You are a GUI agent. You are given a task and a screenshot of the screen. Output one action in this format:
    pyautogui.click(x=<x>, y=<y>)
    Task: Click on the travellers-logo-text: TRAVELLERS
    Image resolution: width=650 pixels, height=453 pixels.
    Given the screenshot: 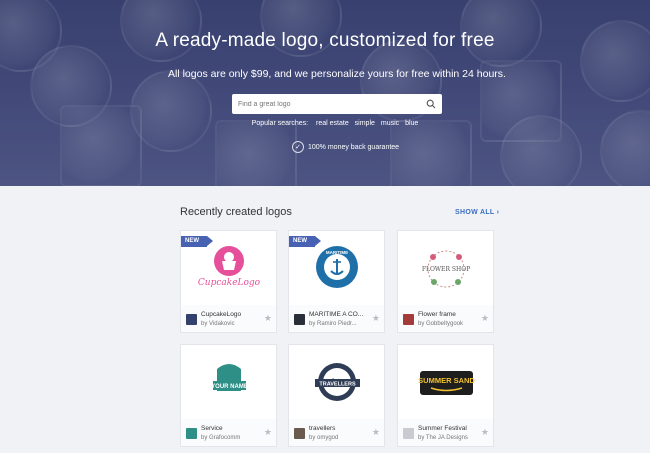 What is the action you would take?
    pyautogui.click(x=337, y=385)
    